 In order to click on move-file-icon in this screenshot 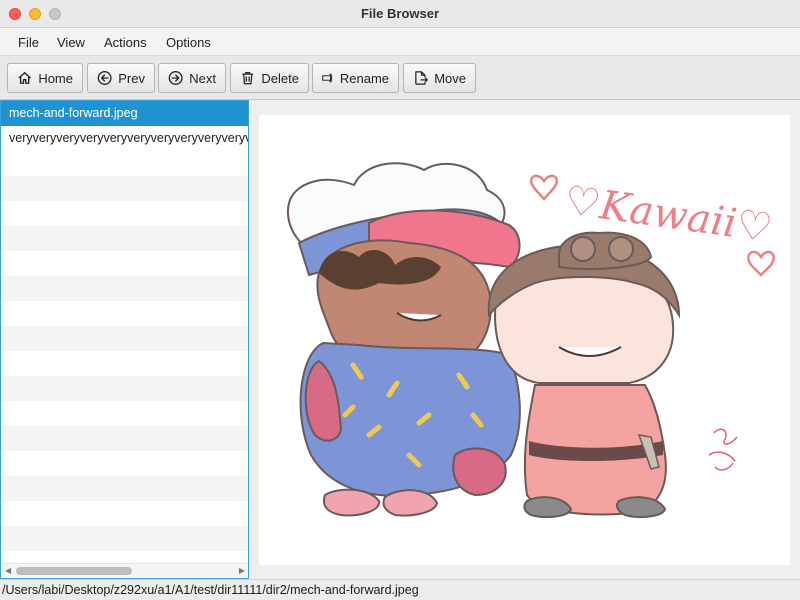, I will do `click(421, 78)`.